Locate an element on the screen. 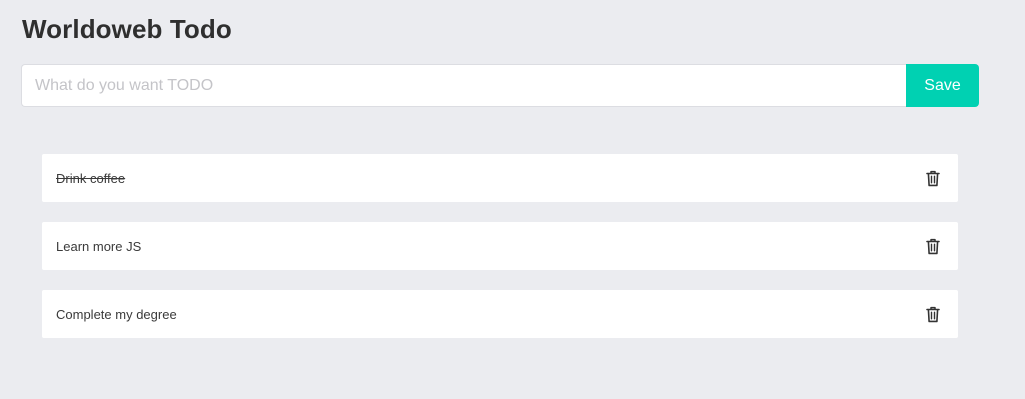 This screenshot has height=399, width=1025. save-button: Save is located at coordinates (942, 85).